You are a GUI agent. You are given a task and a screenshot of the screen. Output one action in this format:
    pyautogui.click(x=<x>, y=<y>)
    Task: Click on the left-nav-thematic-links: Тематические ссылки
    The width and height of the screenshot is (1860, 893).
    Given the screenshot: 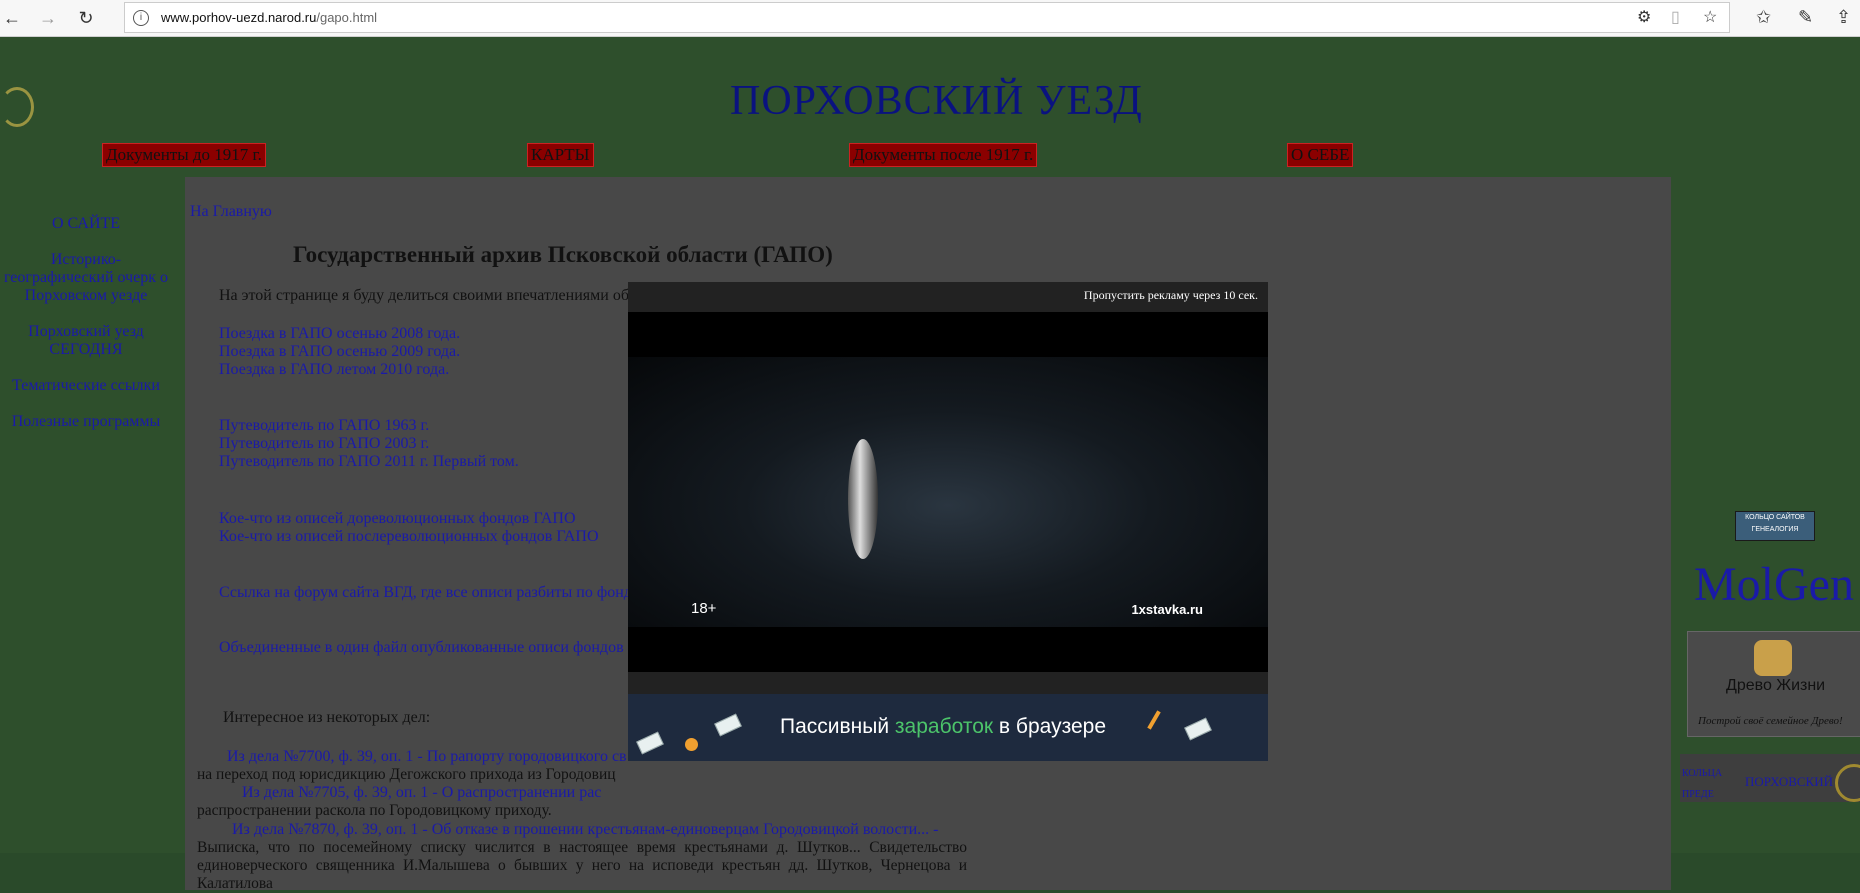 What is the action you would take?
    pyautogui.click(x=86, y=386)
    